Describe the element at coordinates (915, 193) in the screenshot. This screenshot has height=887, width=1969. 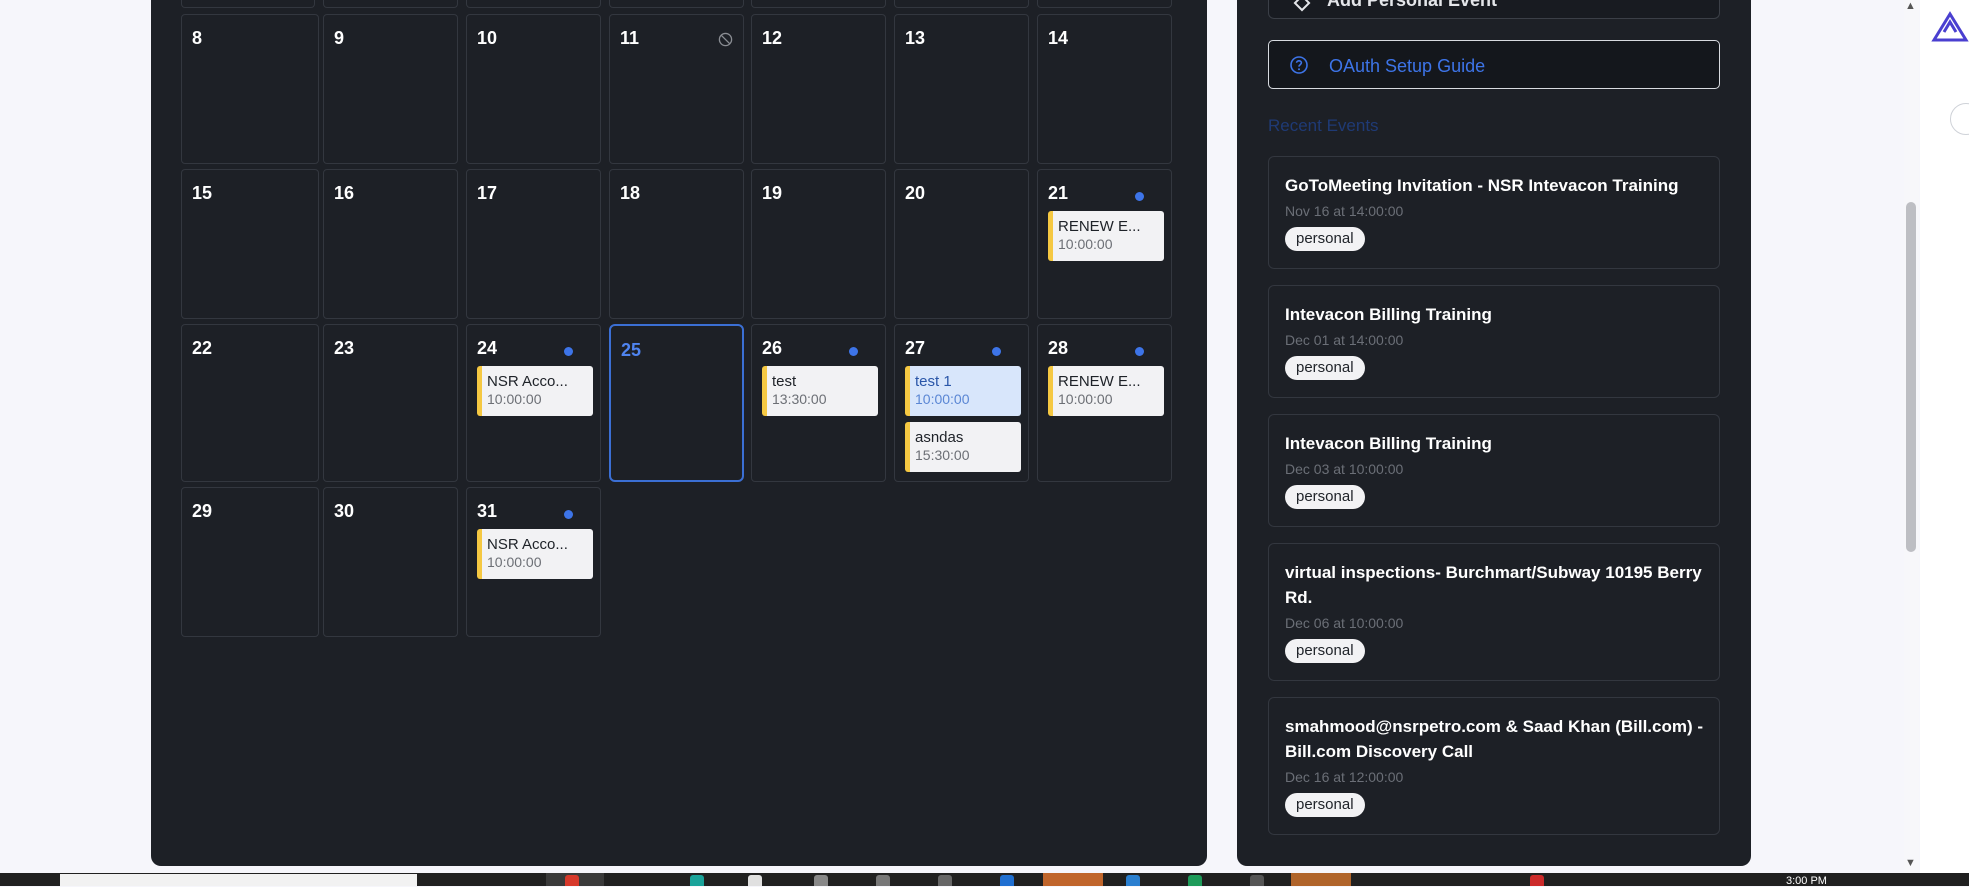
I see `day-number: 20` at that location.